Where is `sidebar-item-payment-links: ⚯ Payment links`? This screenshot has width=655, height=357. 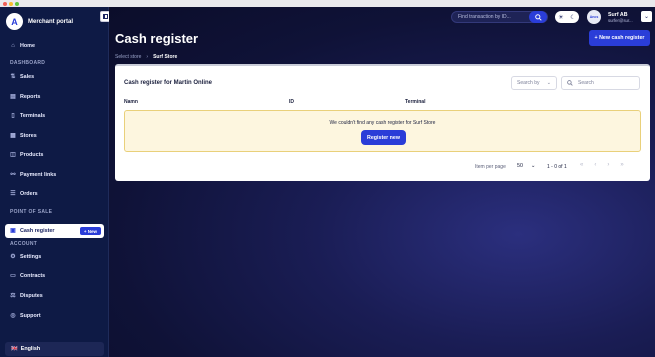 sidebar-item-payment-links: ⚯ Payment links is located at coordinates (33, 175).